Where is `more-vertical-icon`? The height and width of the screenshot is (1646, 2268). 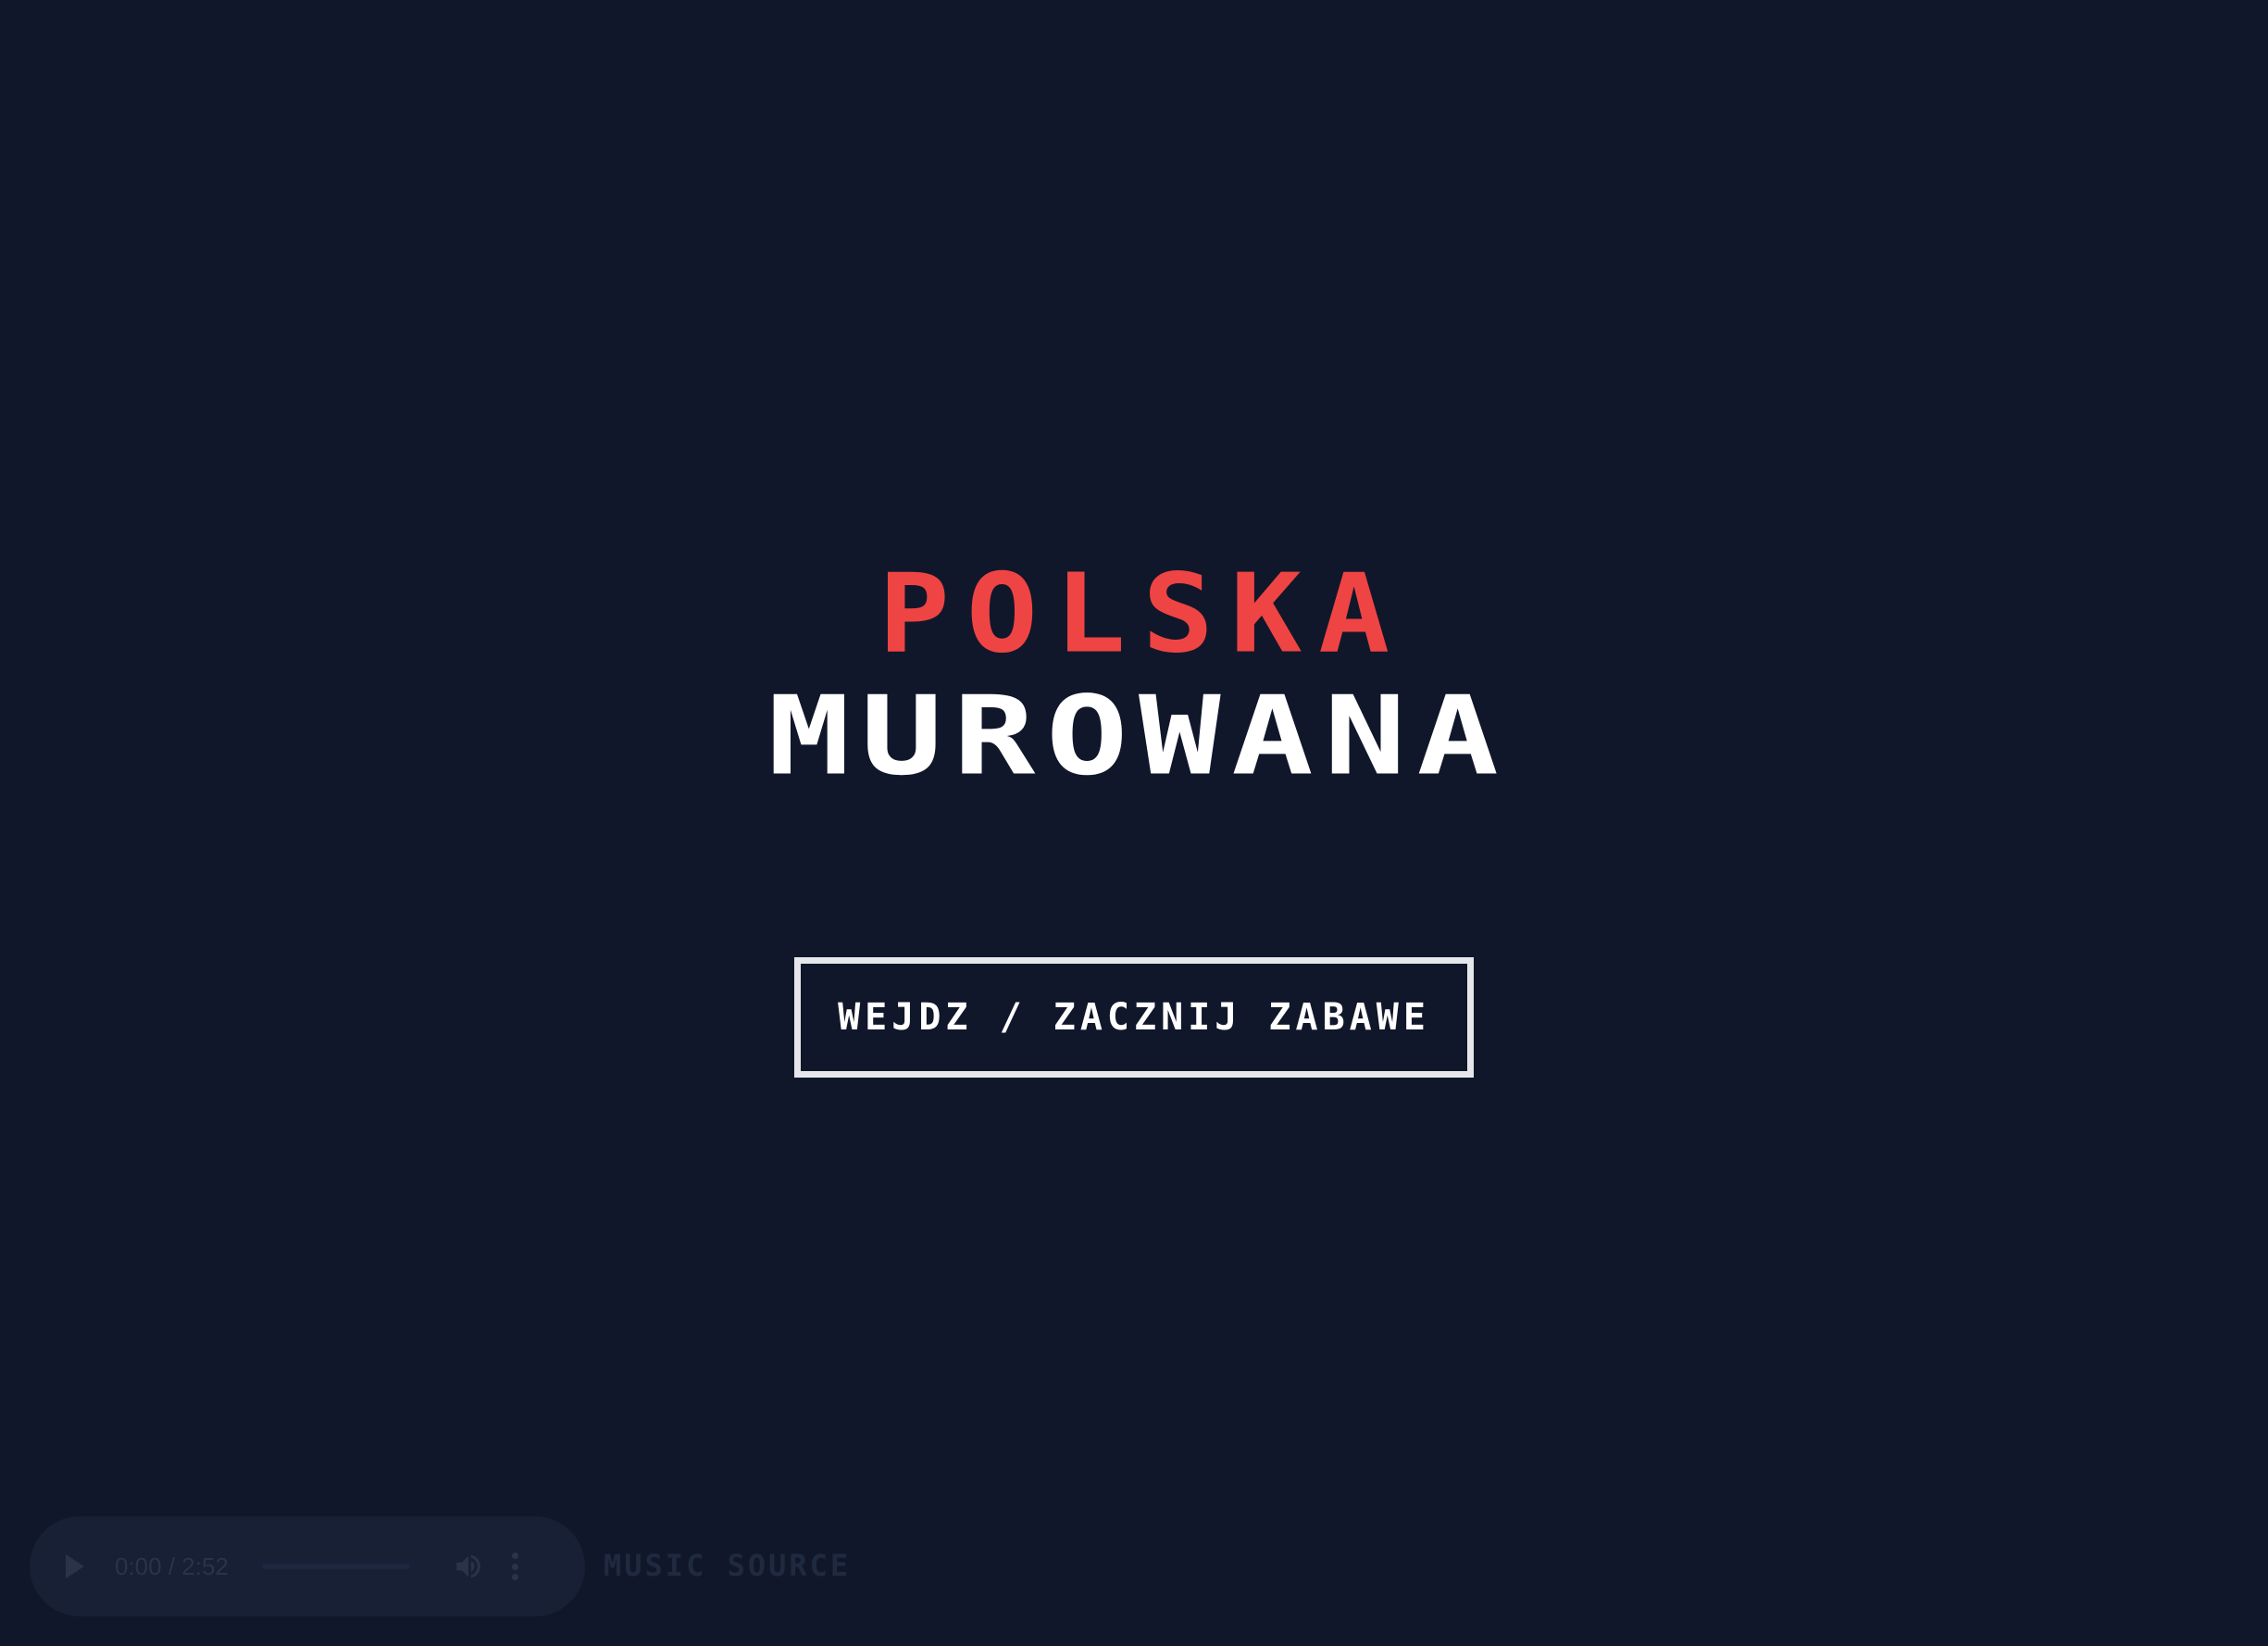 more-vertical-icon is located at coordinates (515, 1566).